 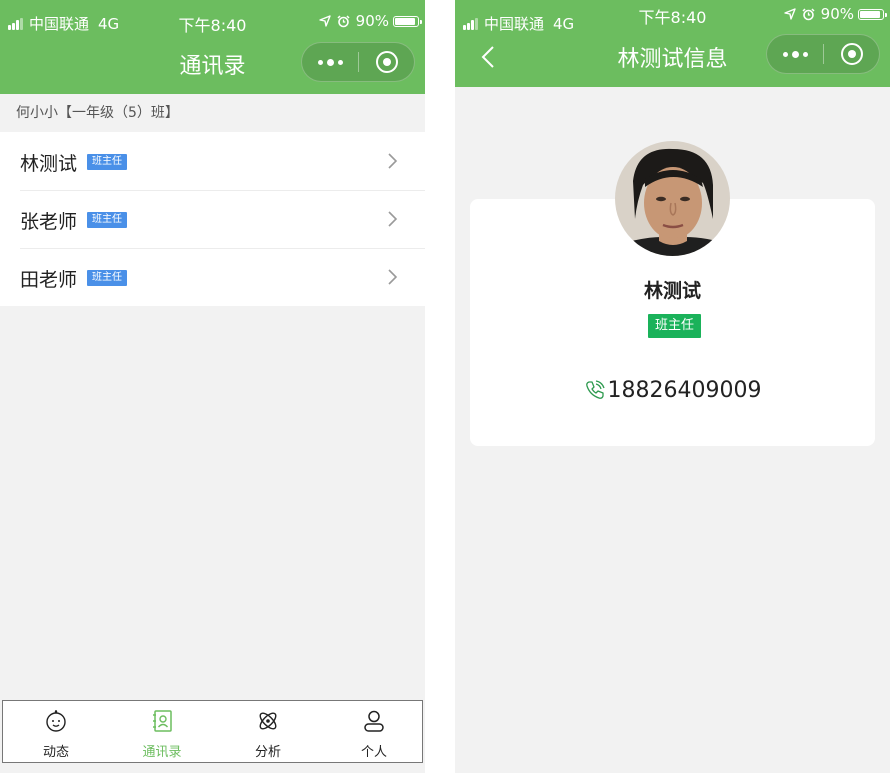 I want to click on tab-dynamic: 动态, so click(x=56, y=732).